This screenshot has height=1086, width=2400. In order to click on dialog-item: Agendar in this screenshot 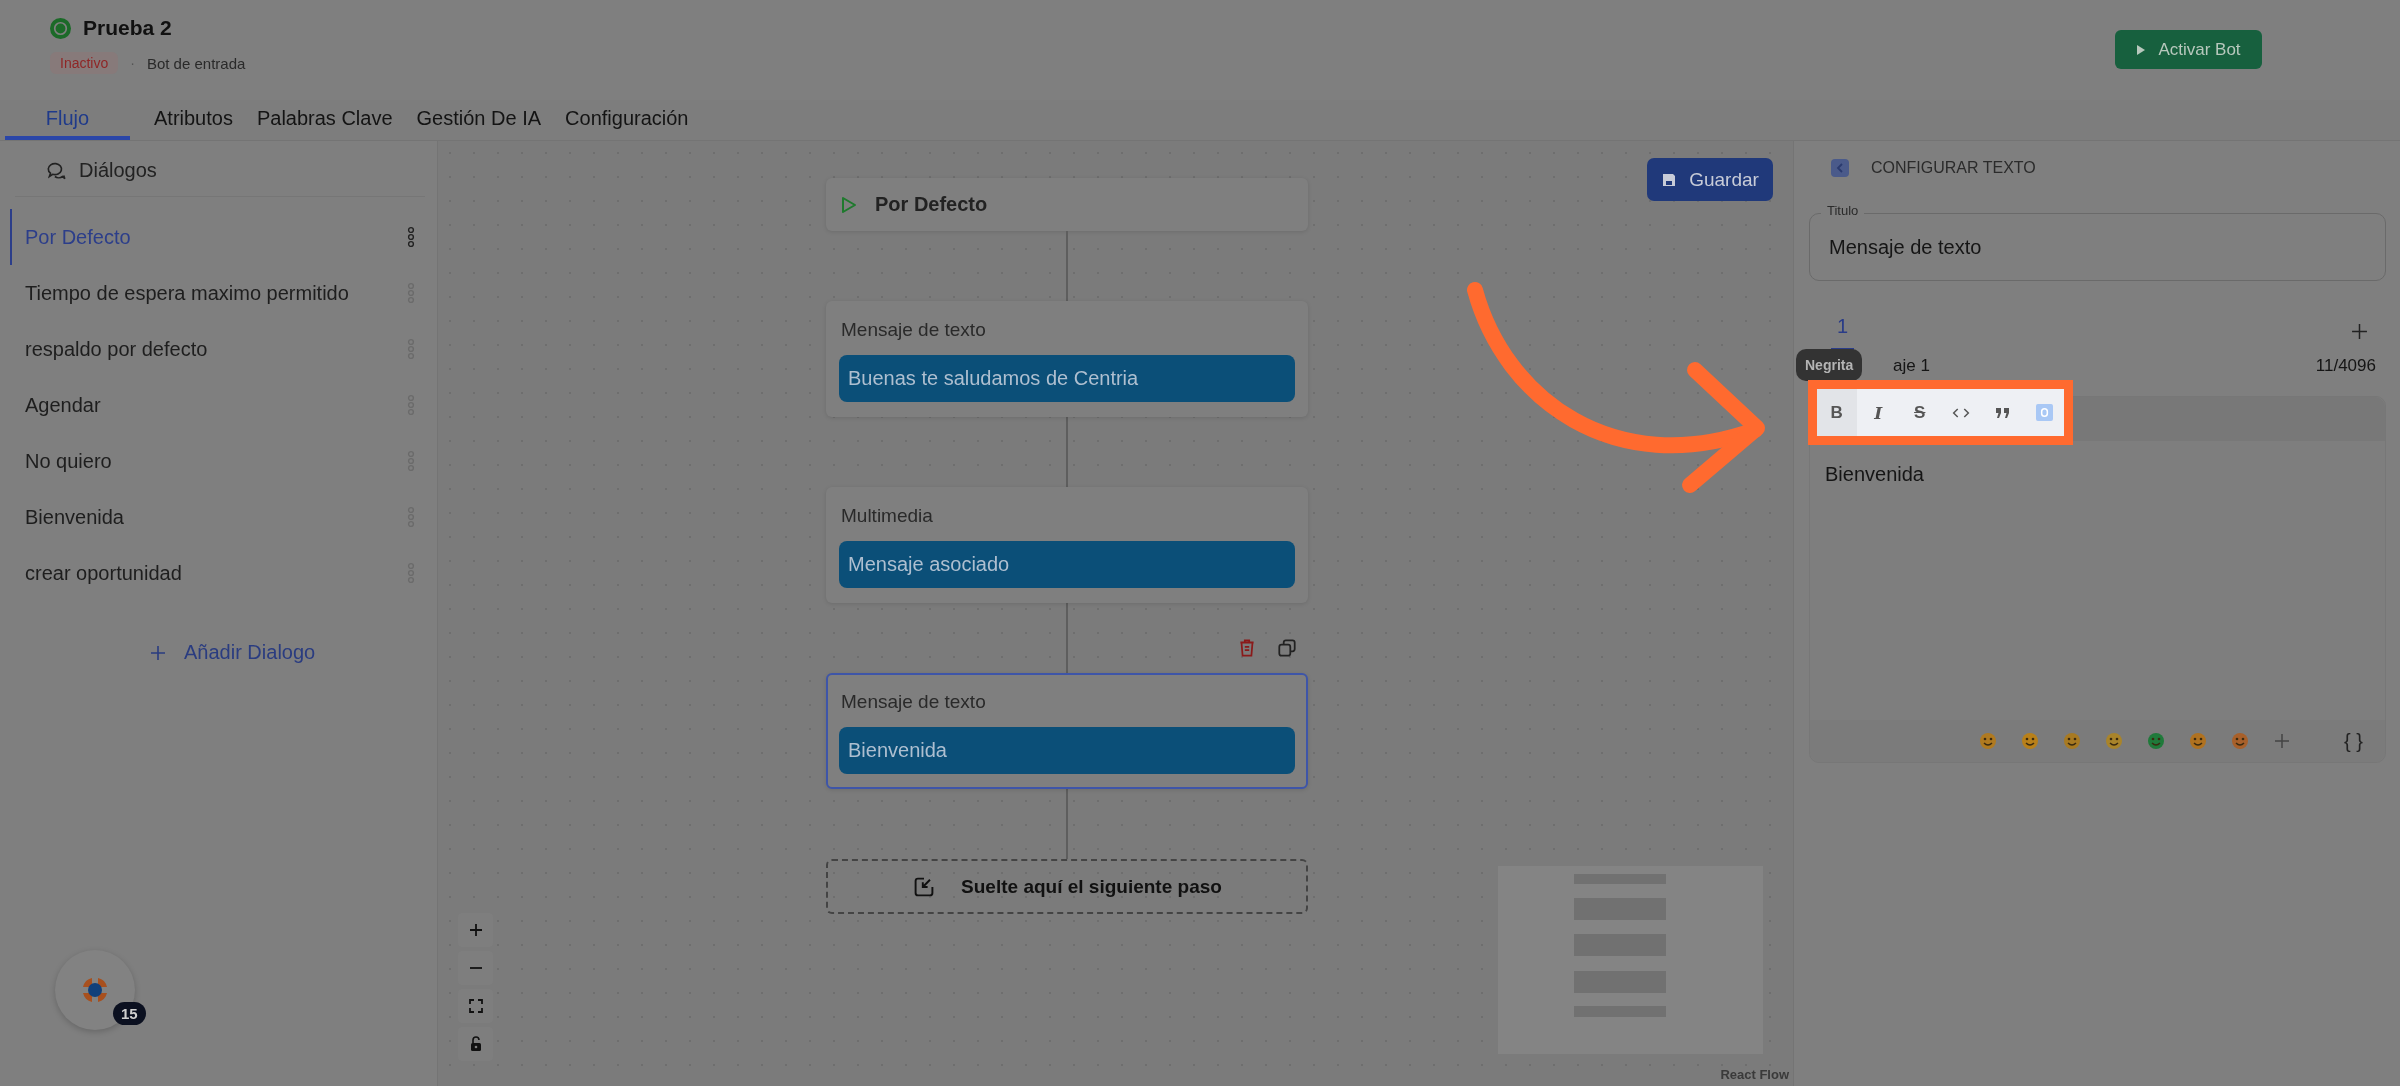, I will do `click(217, 405)`.